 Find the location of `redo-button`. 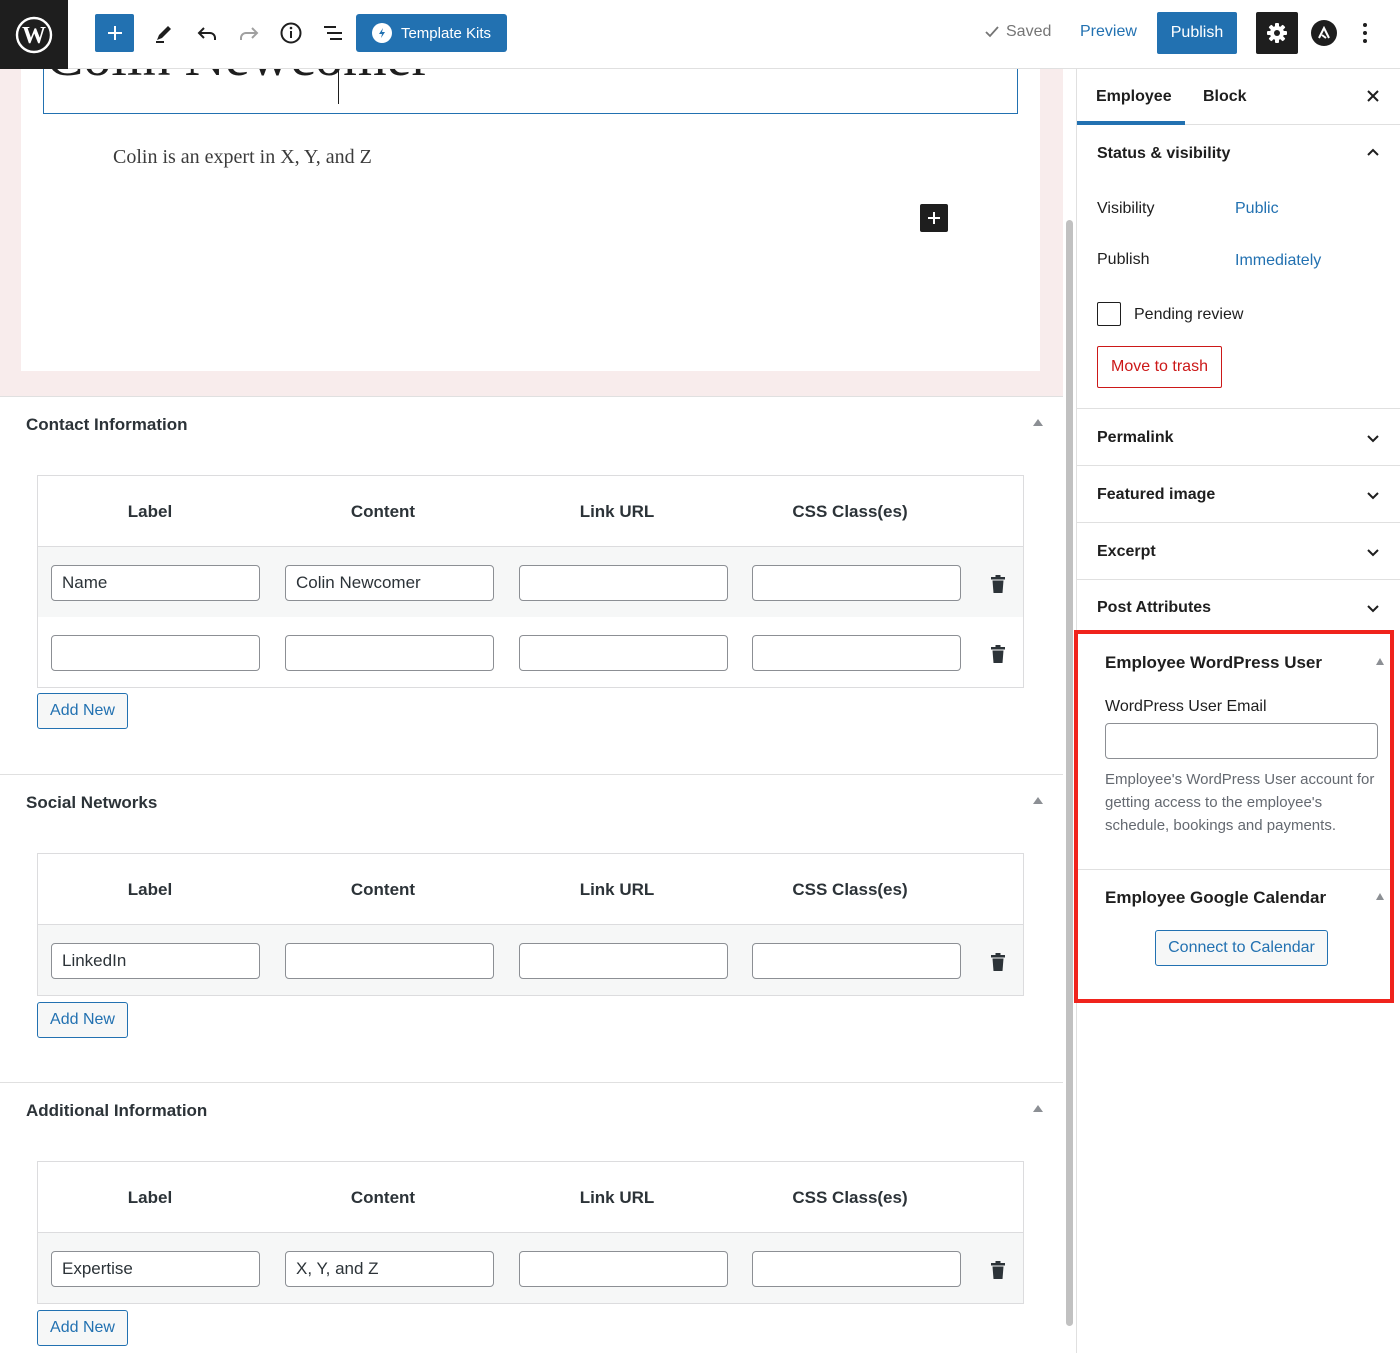

redo-button is located at coordinates (249, 33).